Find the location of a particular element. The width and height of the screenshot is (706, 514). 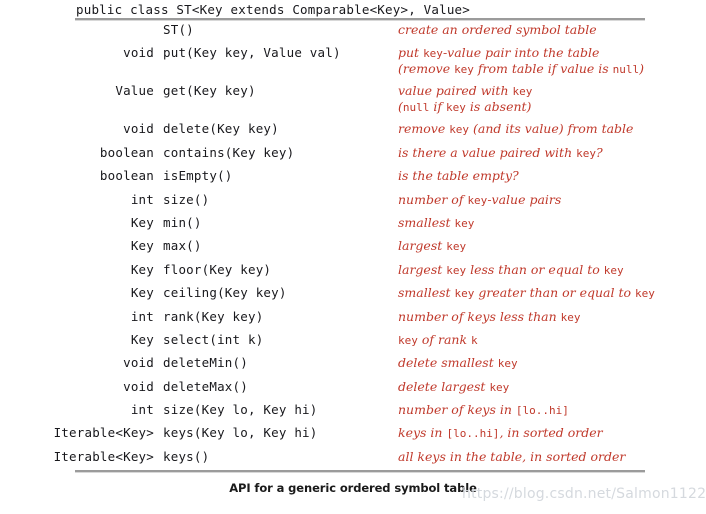

method-description: create an ordered symbol table is located at coordinates (552, 29).